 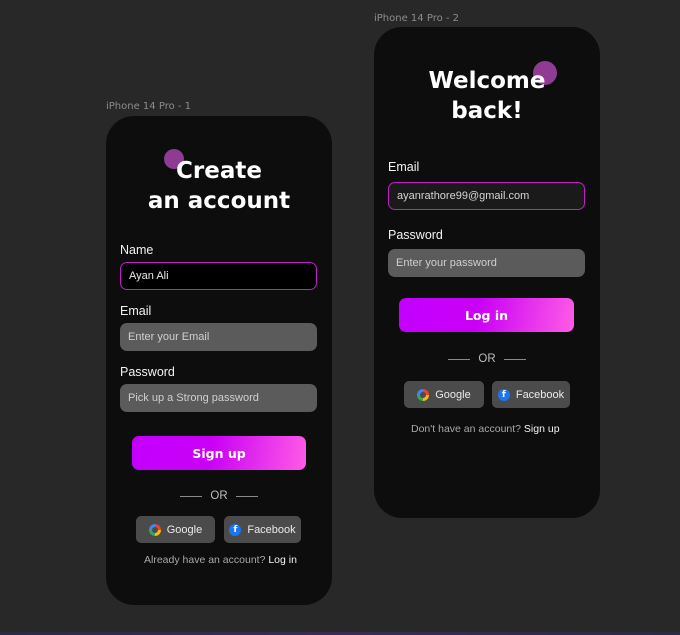 What do you see at coordinates (218, 276) in the screenshot?
I see `name-input: Ayan Ali` at bounding box center [218, 276].